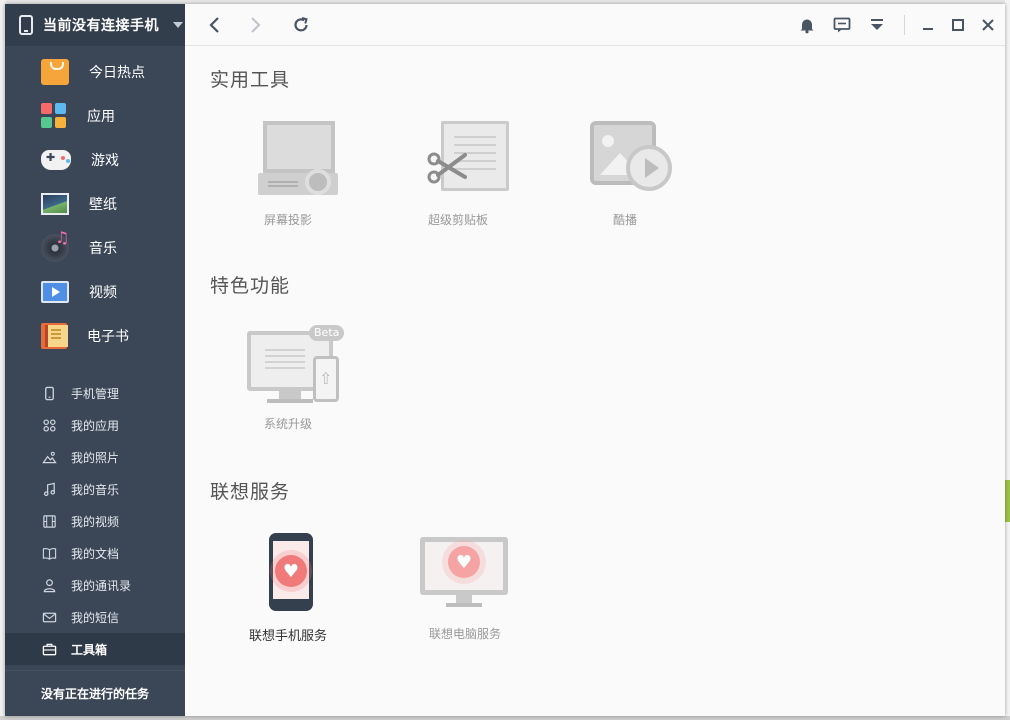 Image resolution: width=1010 pixels, height=720 pixels. Describe the element at coordinates (649, 168) in the screenshot. I see `play-button-shape` at that location.